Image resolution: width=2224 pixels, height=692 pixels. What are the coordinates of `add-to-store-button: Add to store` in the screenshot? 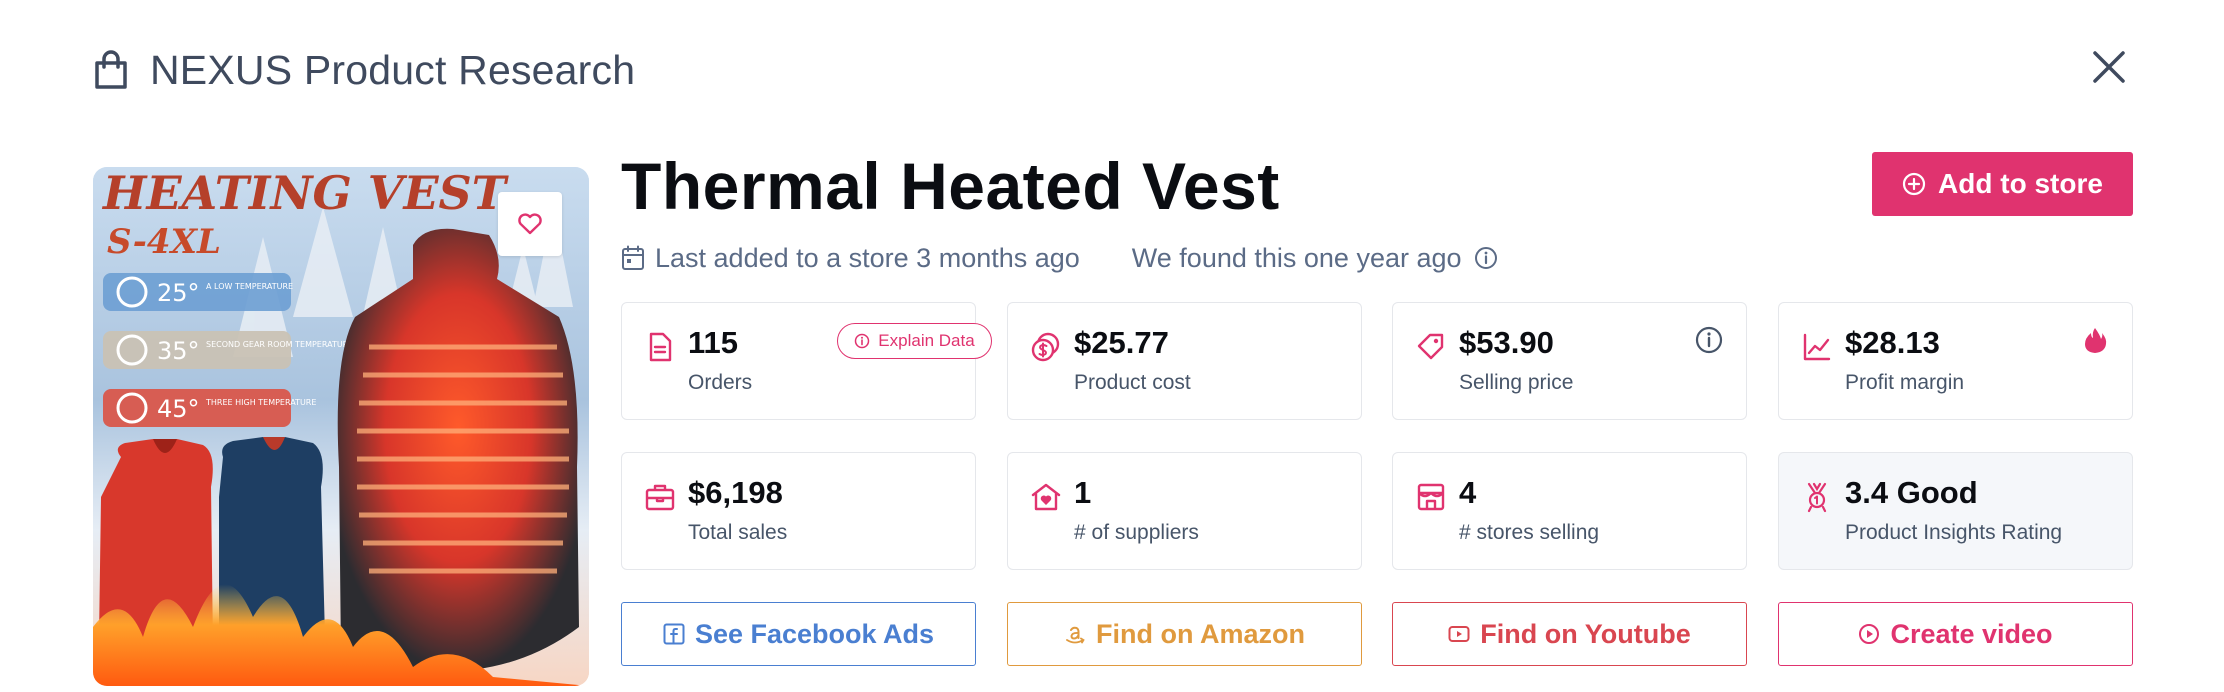 It's located at (2002, 184).